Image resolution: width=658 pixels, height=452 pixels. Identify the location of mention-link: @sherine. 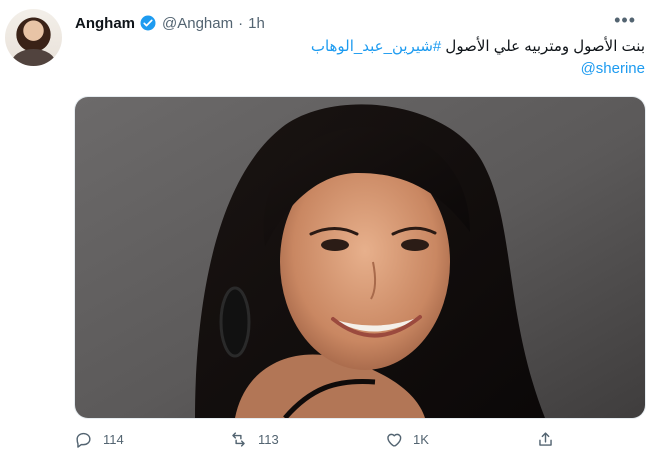
(613, 68).